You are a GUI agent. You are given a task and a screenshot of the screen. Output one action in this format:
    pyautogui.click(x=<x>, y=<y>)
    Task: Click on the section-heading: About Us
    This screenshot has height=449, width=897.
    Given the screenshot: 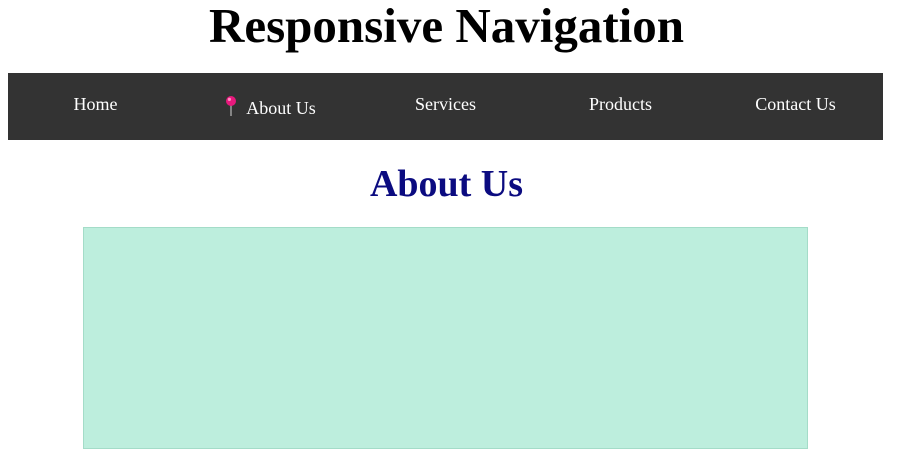 What is the action you would take?
    pyautogui.click(x=446, y=184)
    